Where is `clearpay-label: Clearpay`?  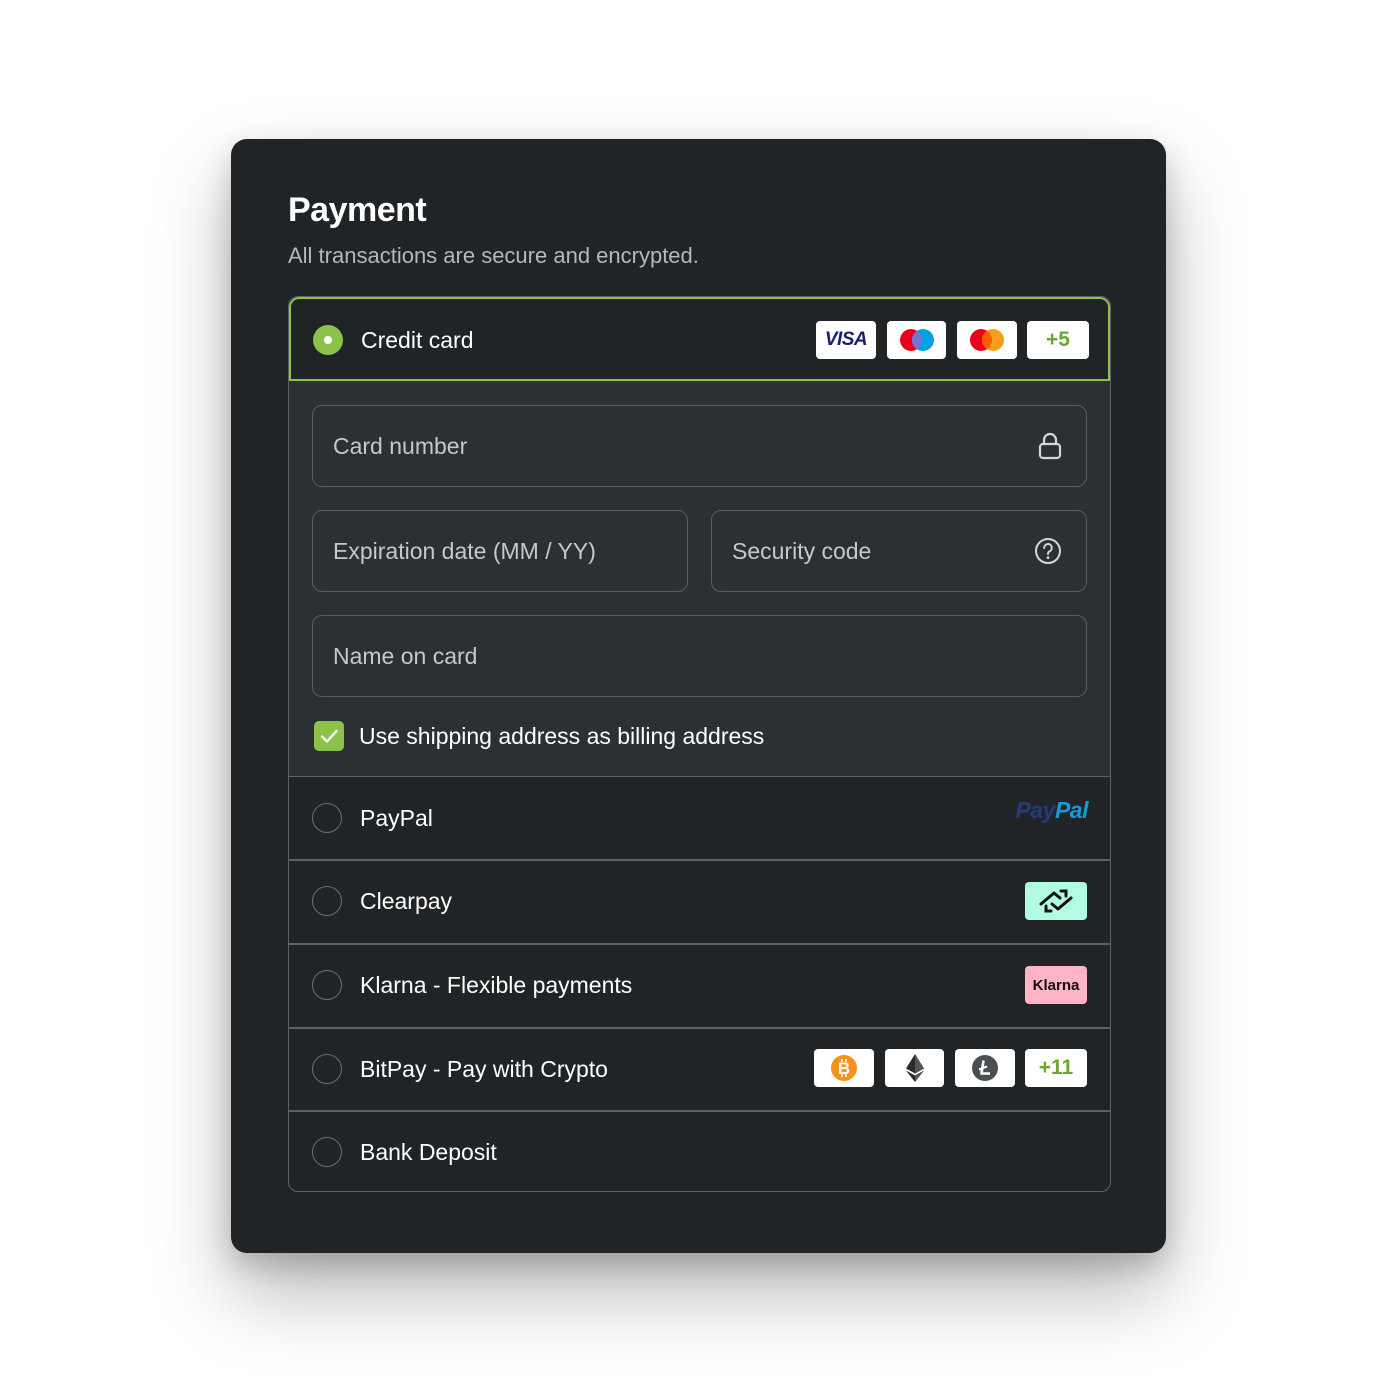
clearpay-label: Clearpay is located at coordinates (406, 901).